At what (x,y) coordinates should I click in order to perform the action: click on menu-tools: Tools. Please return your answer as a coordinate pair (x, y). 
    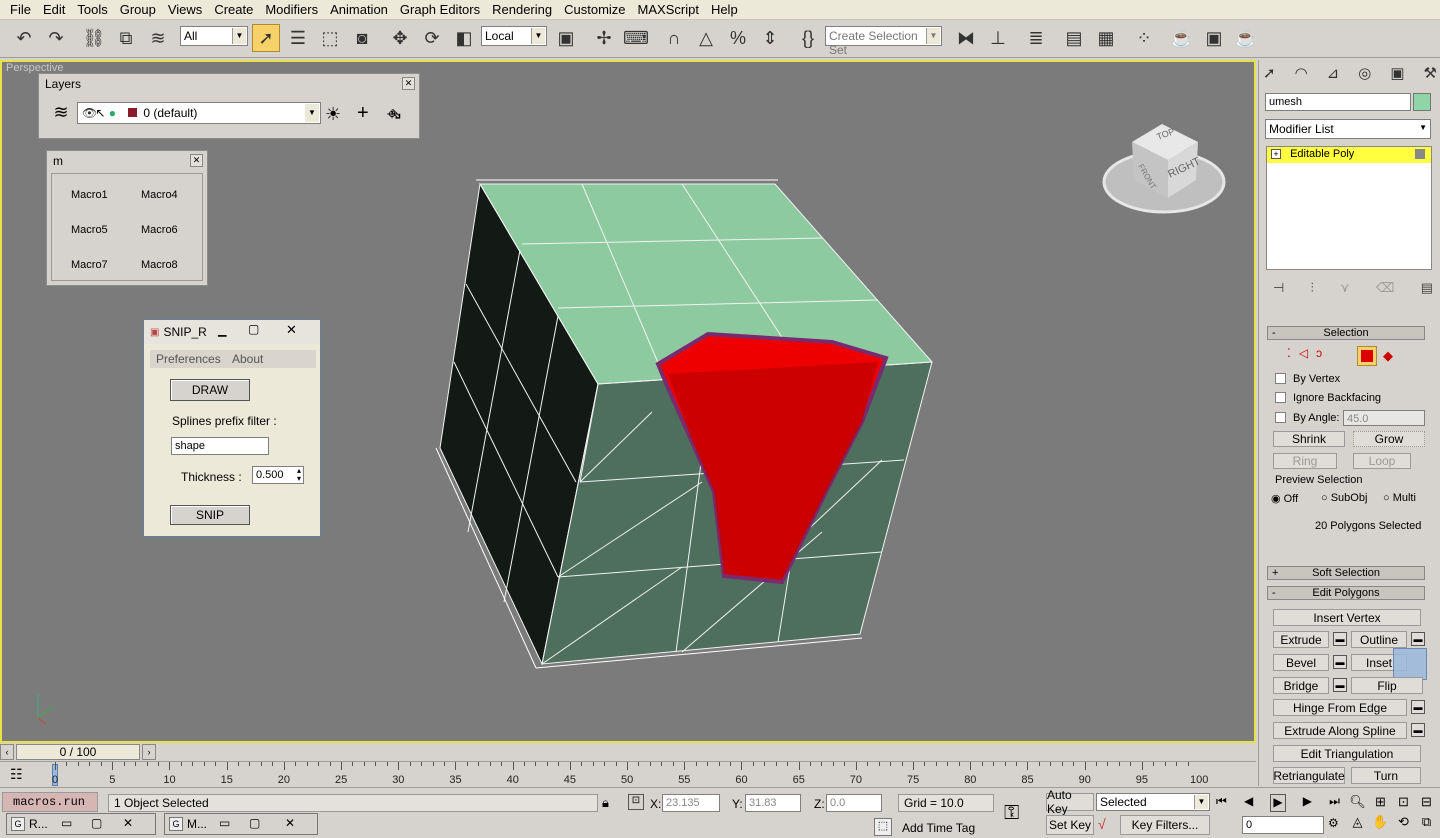
    Looking at the image, I should click on (92, 9).